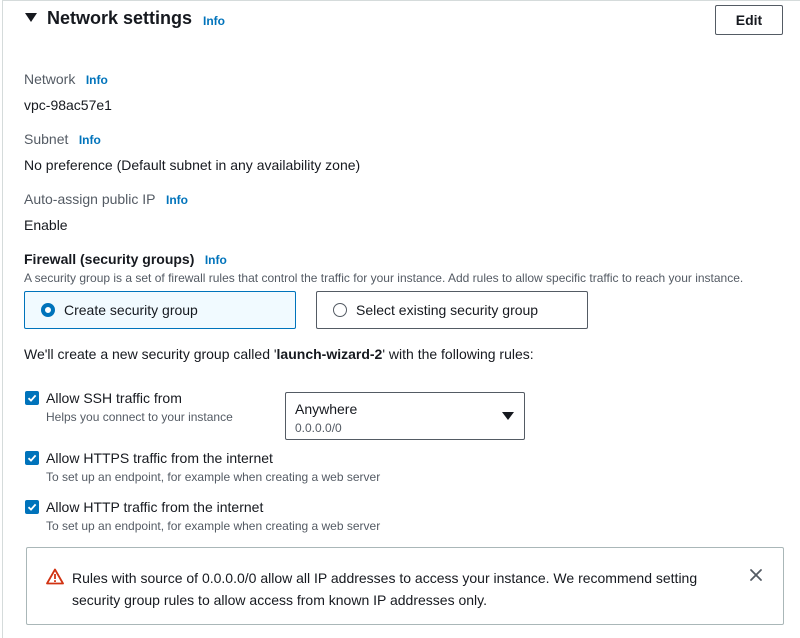 This screenshot has width=800, height=638. I want to click on ssh-source-select: Anywhere 0.0.0.0/0, so click(405, 416).